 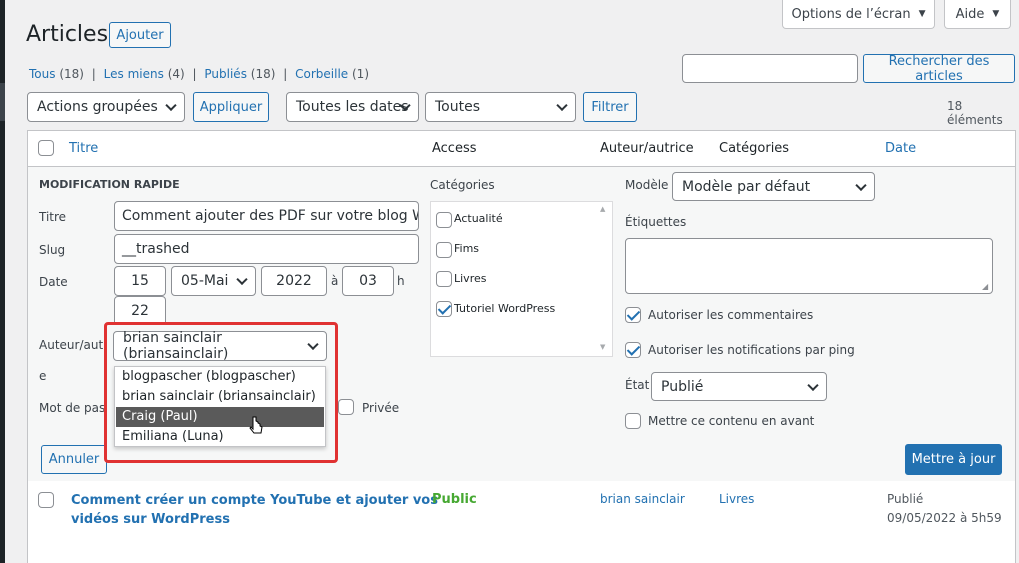 I want to click on column-date: Date, so click(x=900, y=148).